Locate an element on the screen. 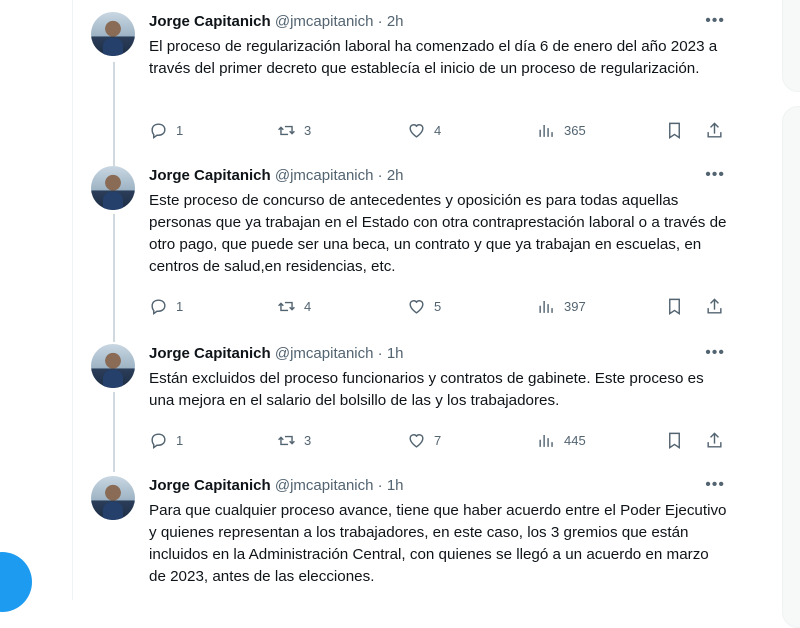 The height and width of the screenshot is (628, 800). like-button: 5 is located at coordinates (424, 306).